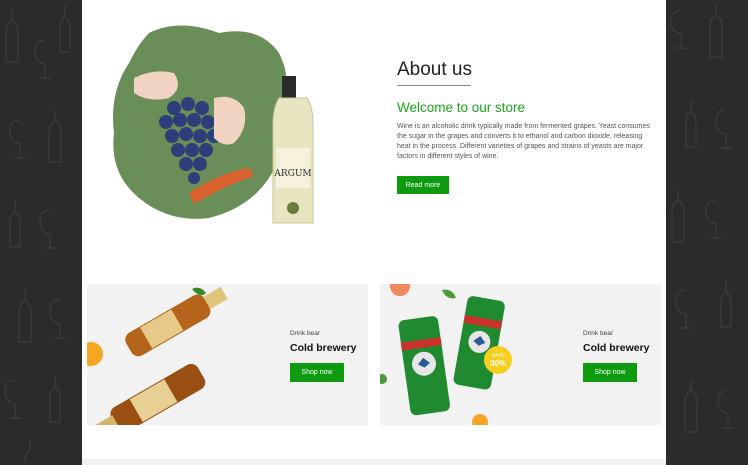 The height and width of the screenshot is (465, 748). What do you see at coordinates (149, 394) in the screenshot?
I see `beer-bottle-bottom` at bounding box center [149, 394].